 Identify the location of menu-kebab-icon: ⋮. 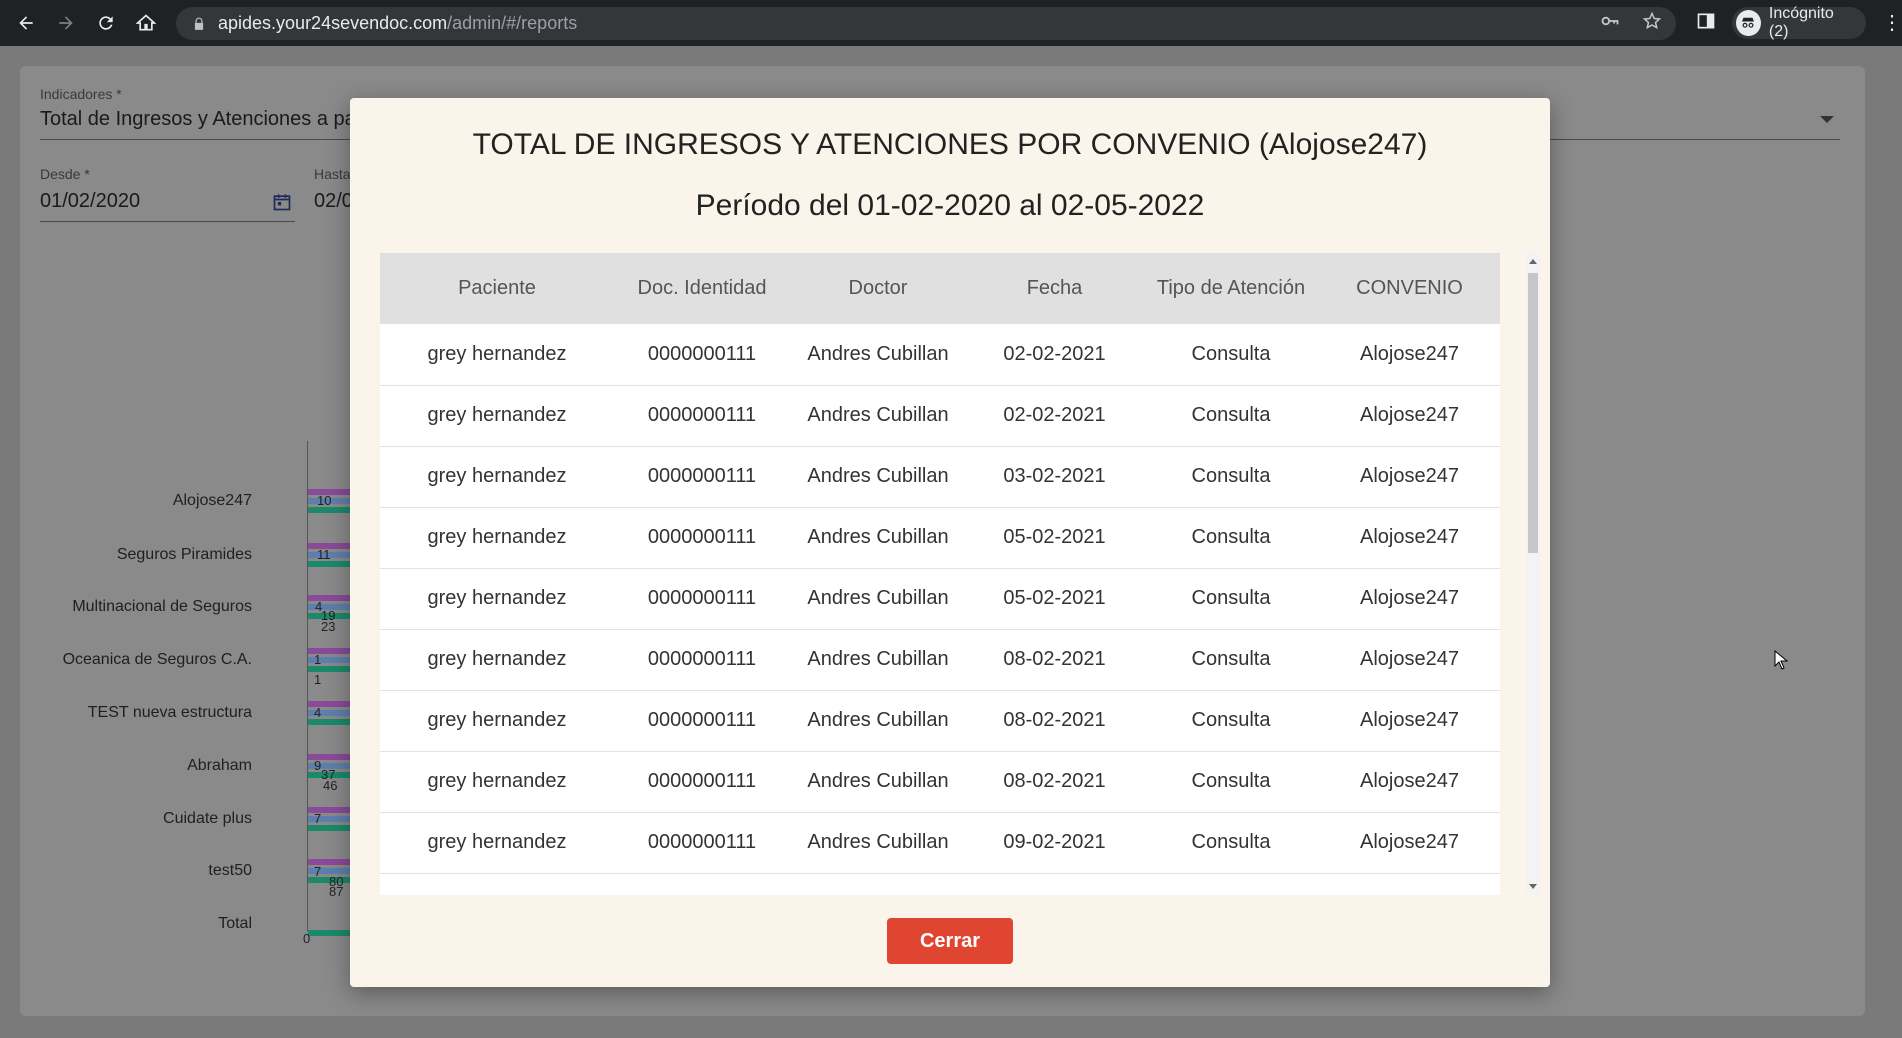
(1892, 23).